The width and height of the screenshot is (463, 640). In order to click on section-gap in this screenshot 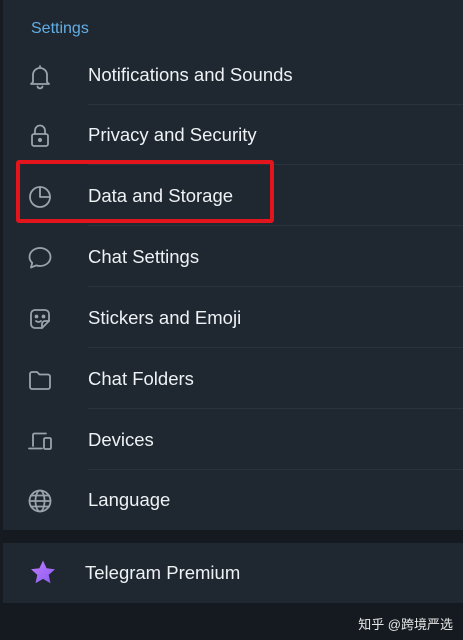, I will do `click(233, 537)`.